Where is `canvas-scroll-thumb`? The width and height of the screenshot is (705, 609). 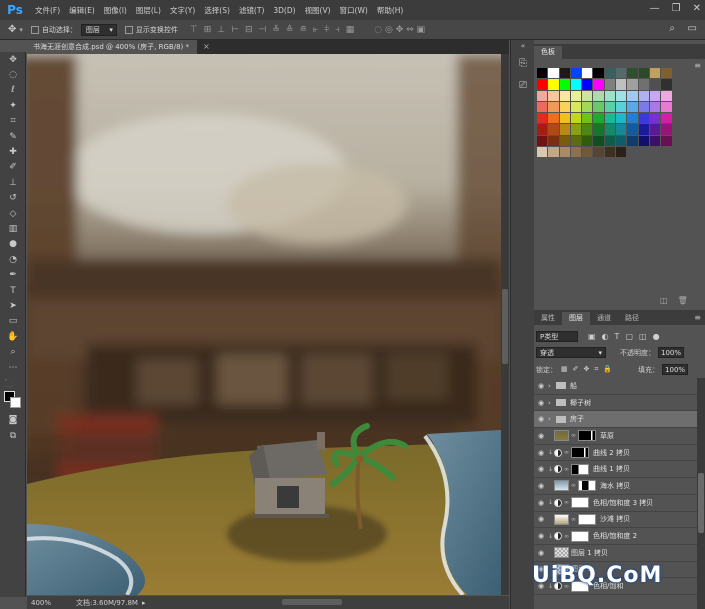
canvas-scroll-thumb is located at coordinates (505, 326).